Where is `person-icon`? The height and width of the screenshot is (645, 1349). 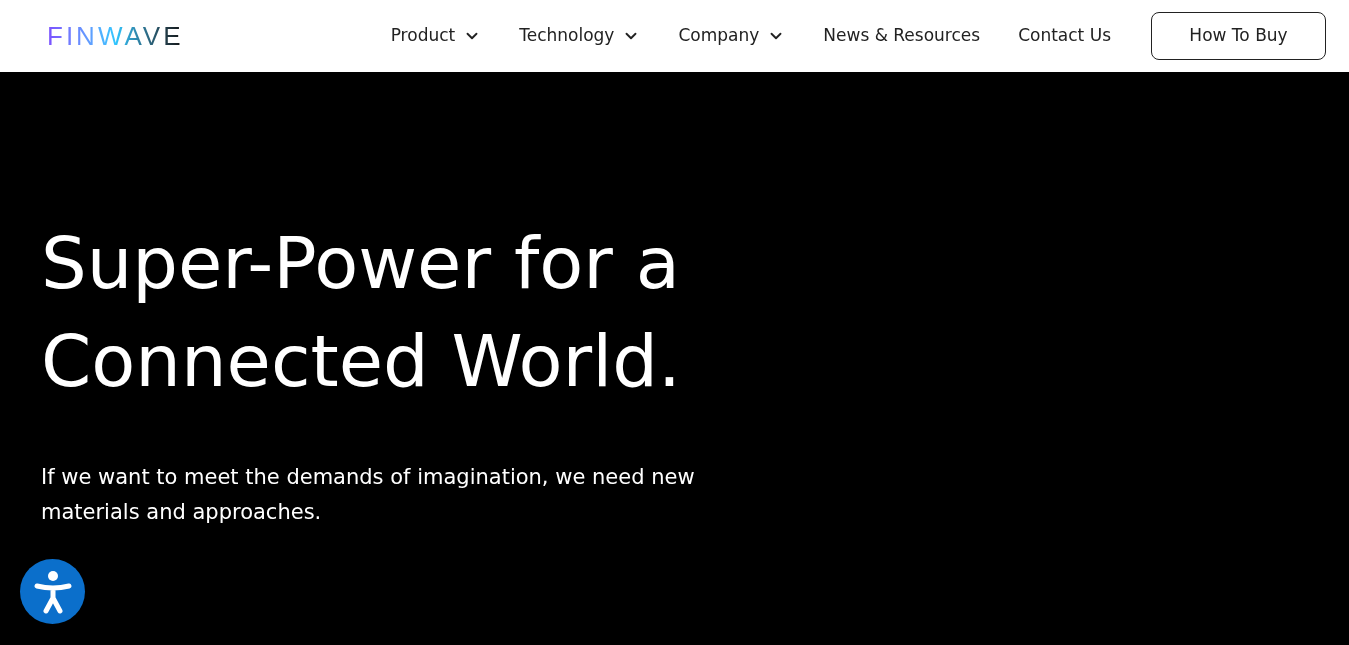 person-icon is located at coordinates (52, 591).